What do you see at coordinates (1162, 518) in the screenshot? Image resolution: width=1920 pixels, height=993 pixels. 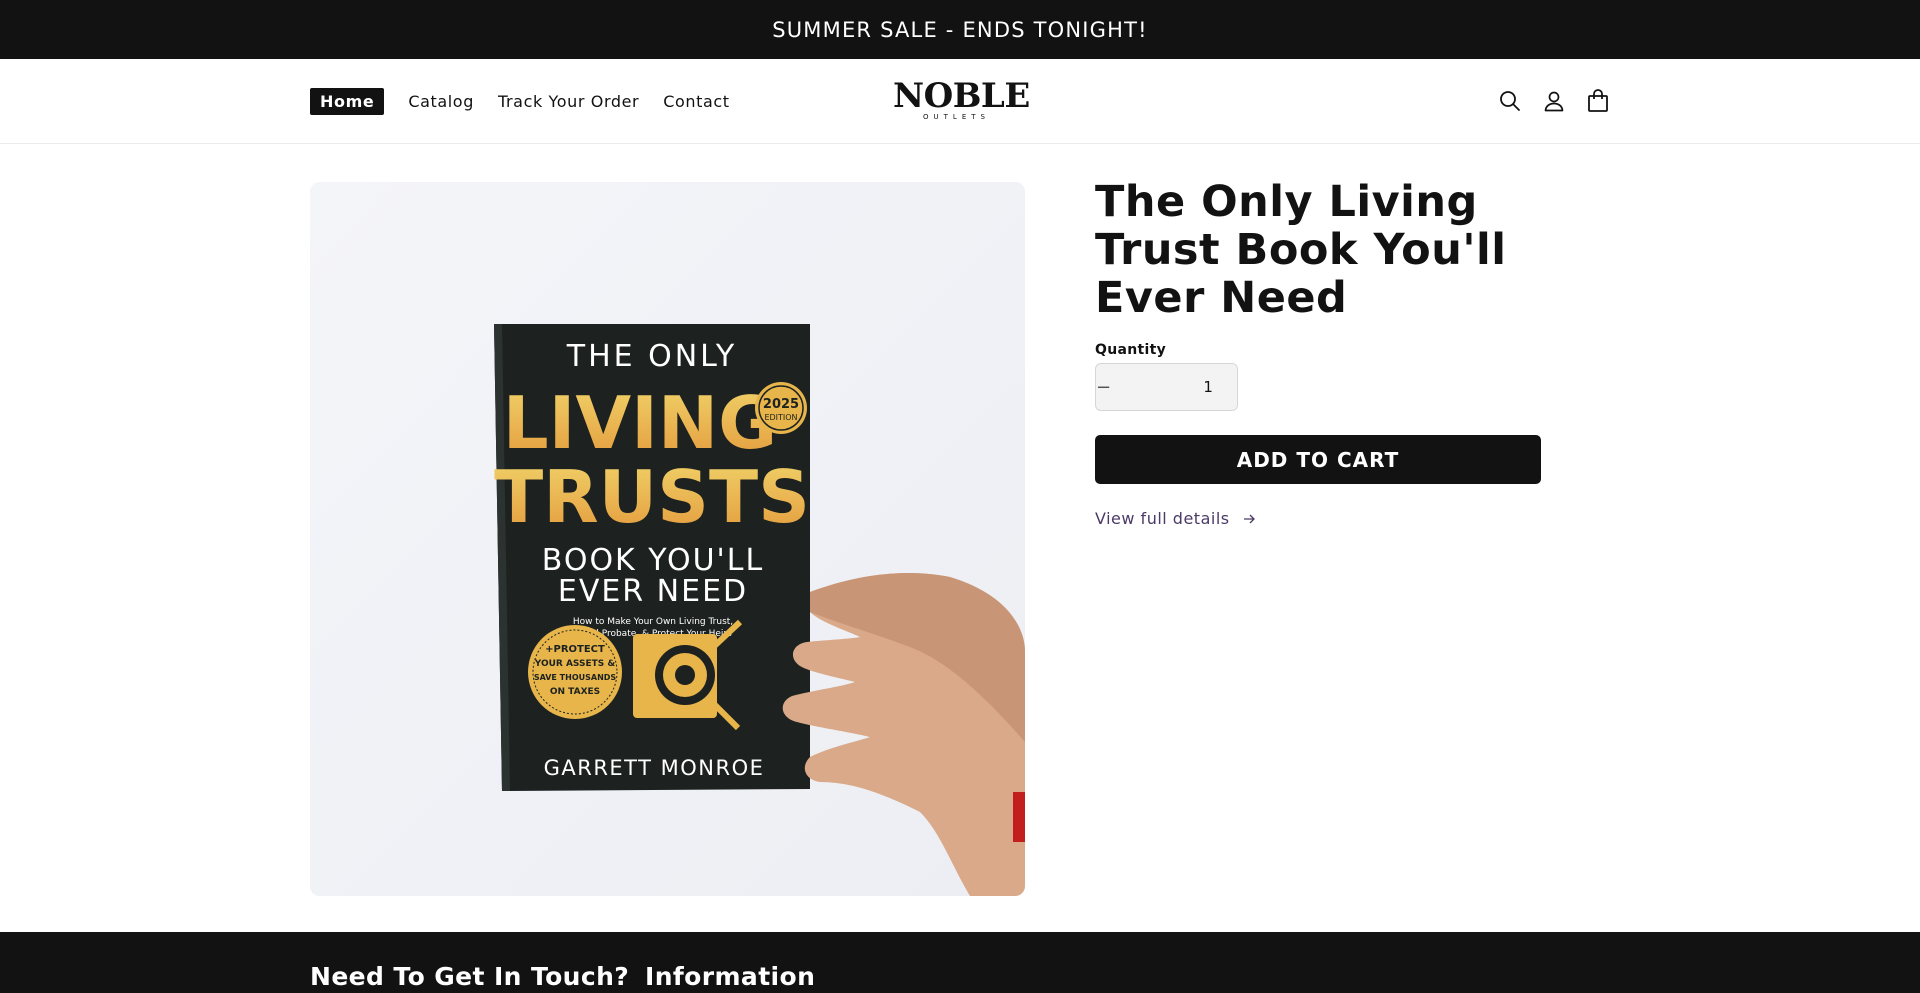 I see `view-full-details-label: View full details` at bounding box center [1162, 518].